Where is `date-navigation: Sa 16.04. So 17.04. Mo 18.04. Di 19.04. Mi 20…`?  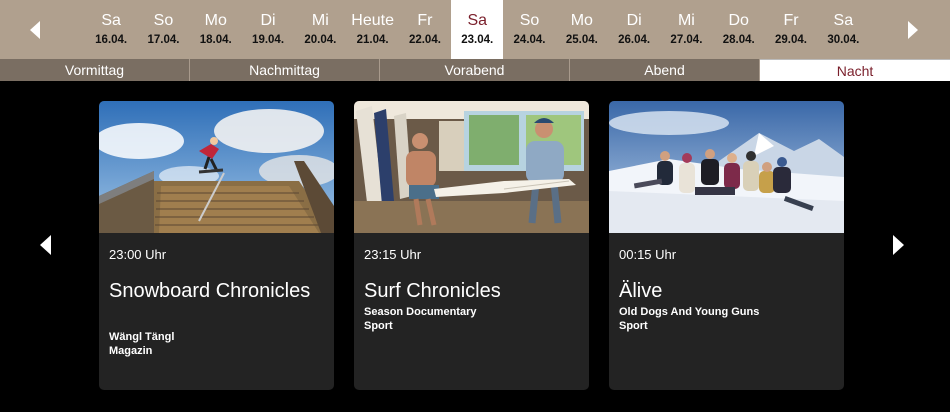
date-navigation: Sa 16.04. So 17.04. Mo 18.04. Di 19.04. Mi 20… is located at coordinates (475, 29).